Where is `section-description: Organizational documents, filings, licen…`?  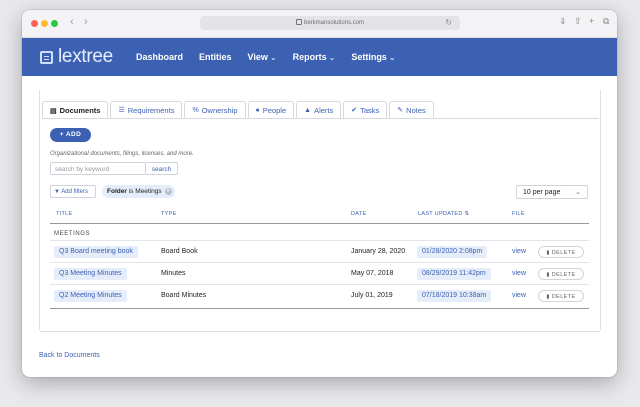 section-description: Organizational documents, filings, licen… is located at coordinates (122, 154).